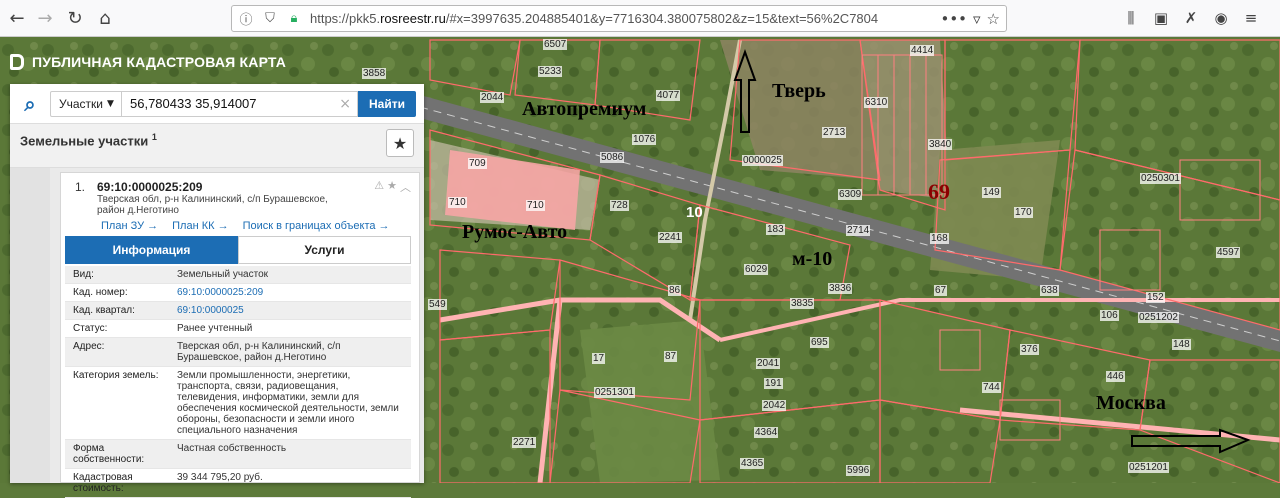 This screenshot has height=498, width=1280. What do you see at coordinates (599, 358) in the screenshot?
I see `parcel-number: 17` at bounding box center [599, 358].